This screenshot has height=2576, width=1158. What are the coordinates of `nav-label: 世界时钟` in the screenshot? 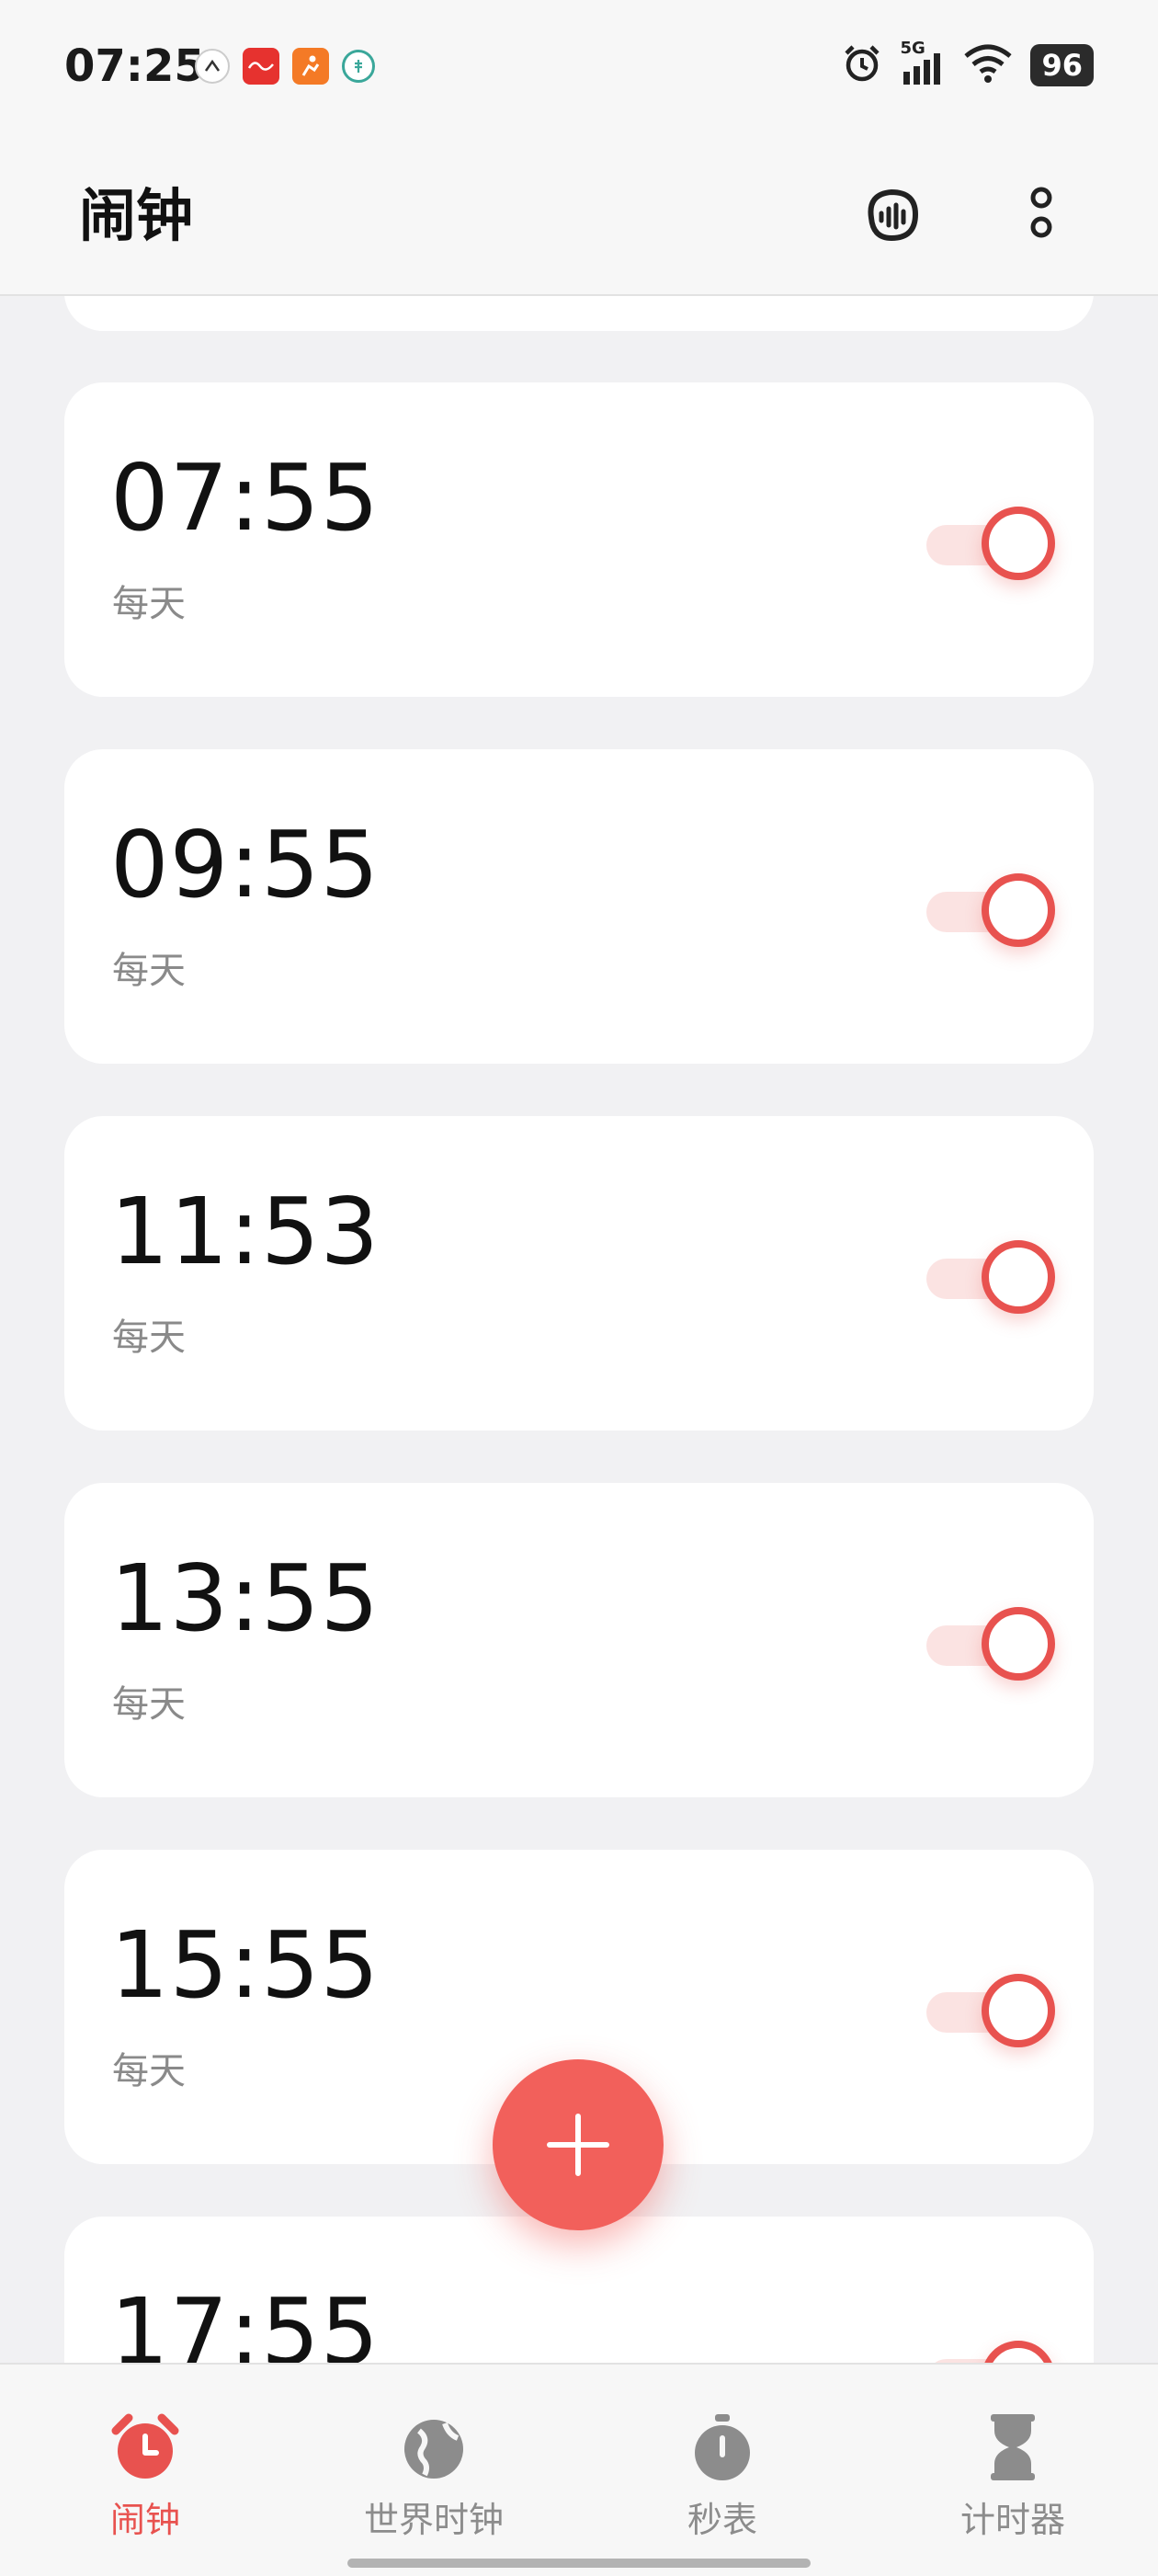 It's located at (433, 2520).